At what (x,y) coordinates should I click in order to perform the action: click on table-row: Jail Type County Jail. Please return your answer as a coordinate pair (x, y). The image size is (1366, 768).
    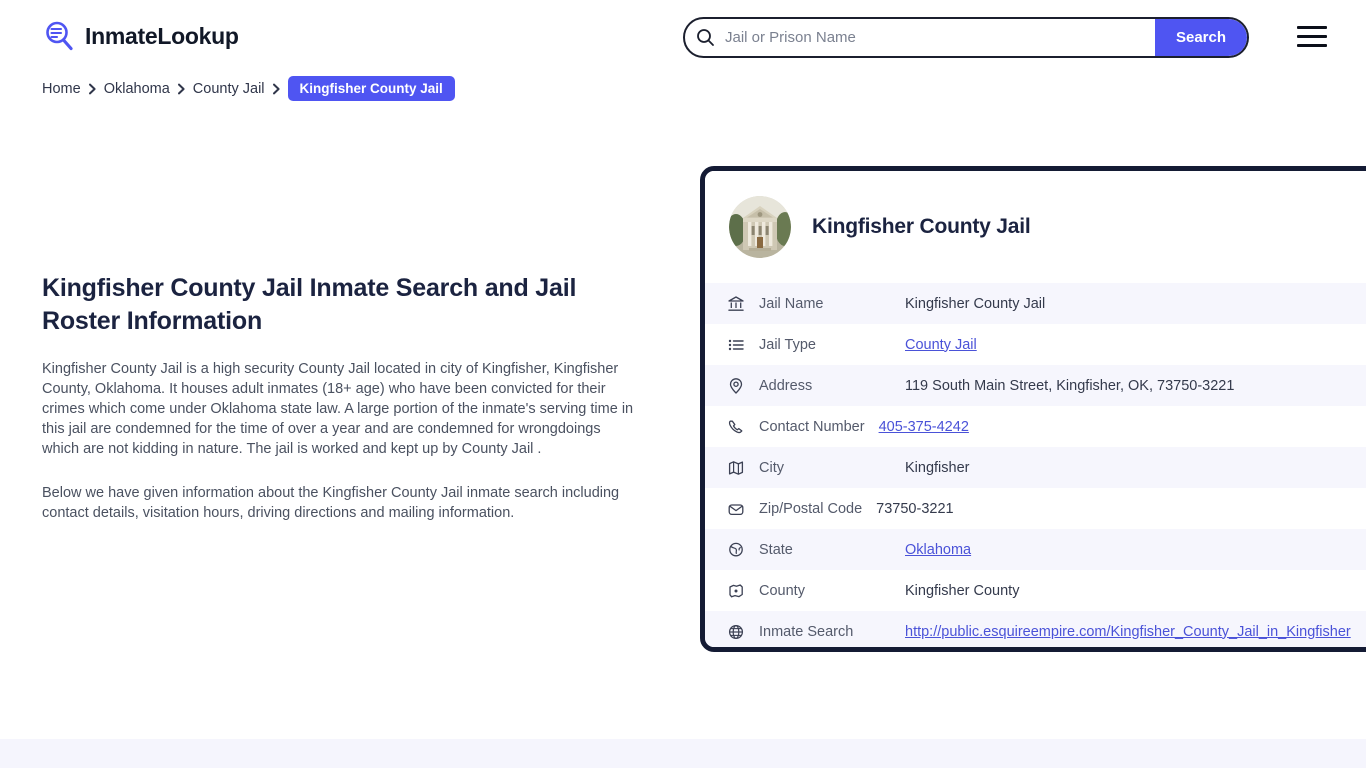
    Looking at the image, I should click on (1035, 344).